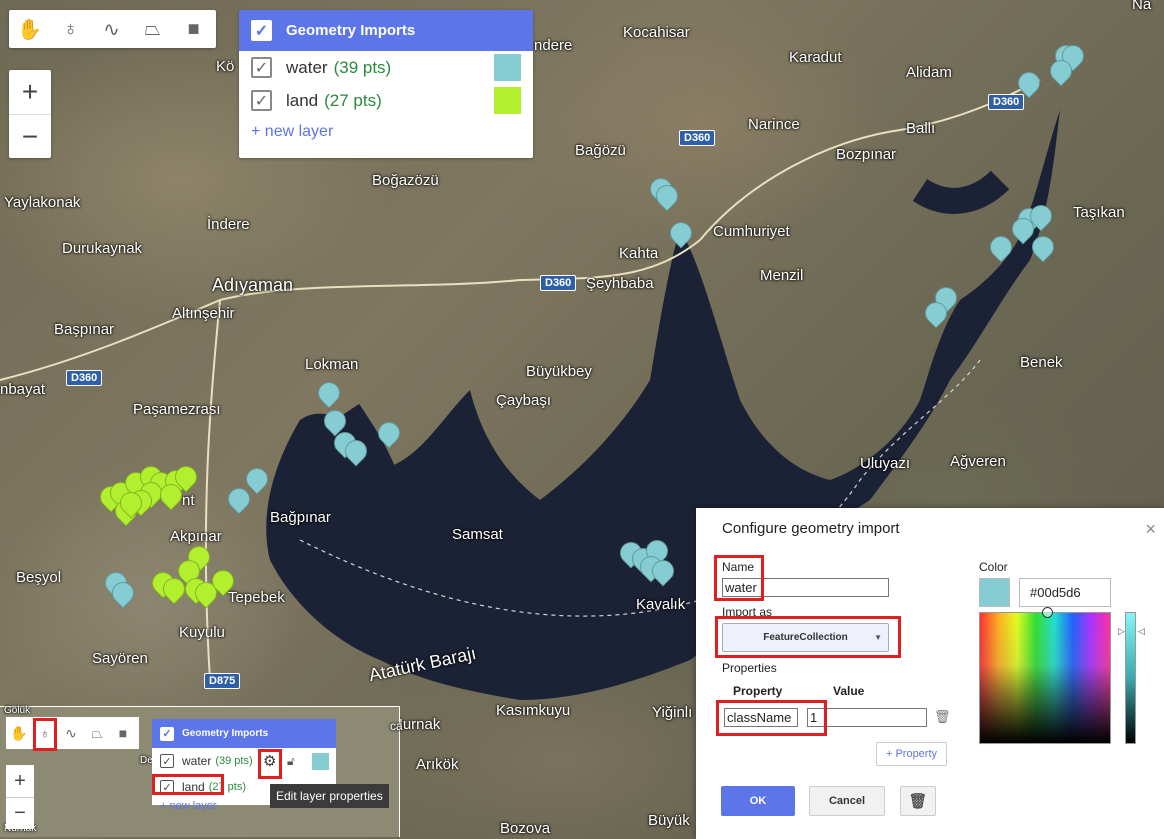 This screenshot has width=1164, height=839. What do you see at coordinates (866, 154) in the screenshot?
I see `place-label: Bozpınar` at bounding box center [866, 154].